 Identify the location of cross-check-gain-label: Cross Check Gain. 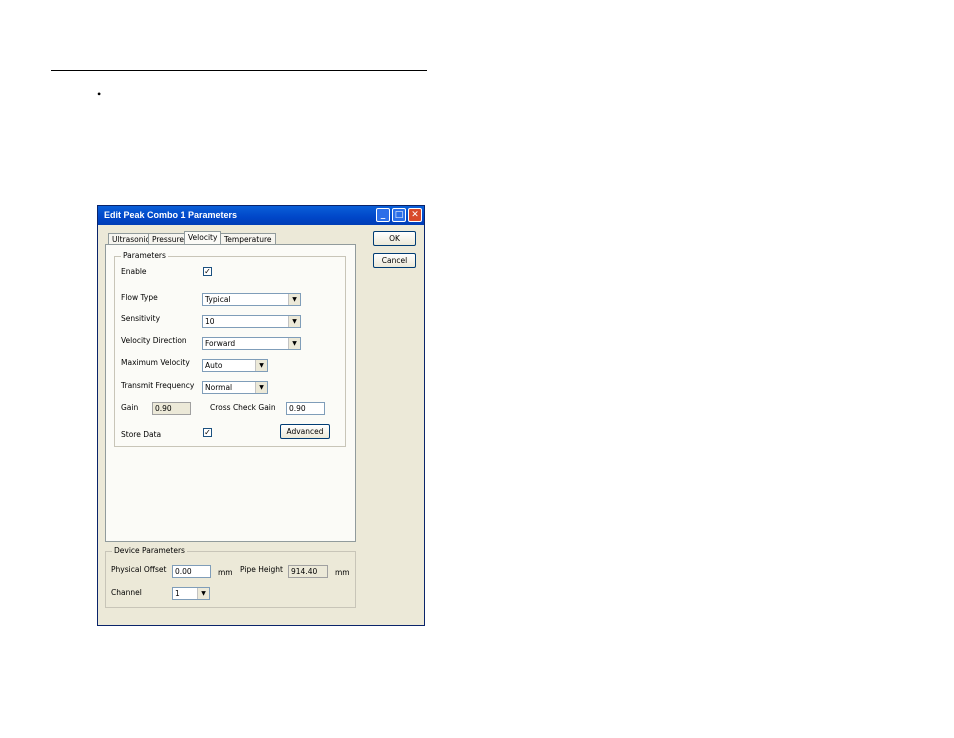
(243, 407).